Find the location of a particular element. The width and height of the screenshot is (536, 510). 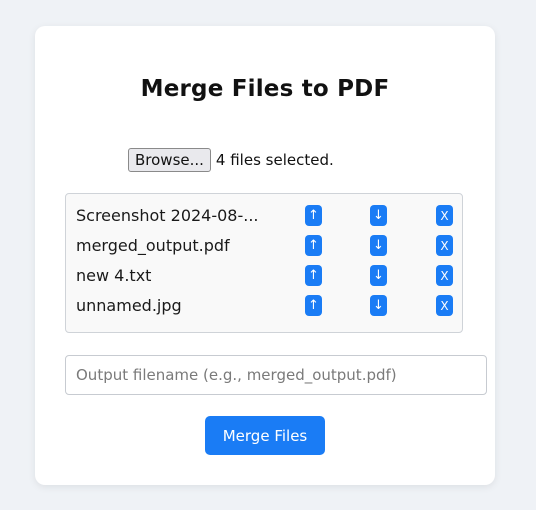

file-name: new 4.txt is located at coordinates (114, 275).